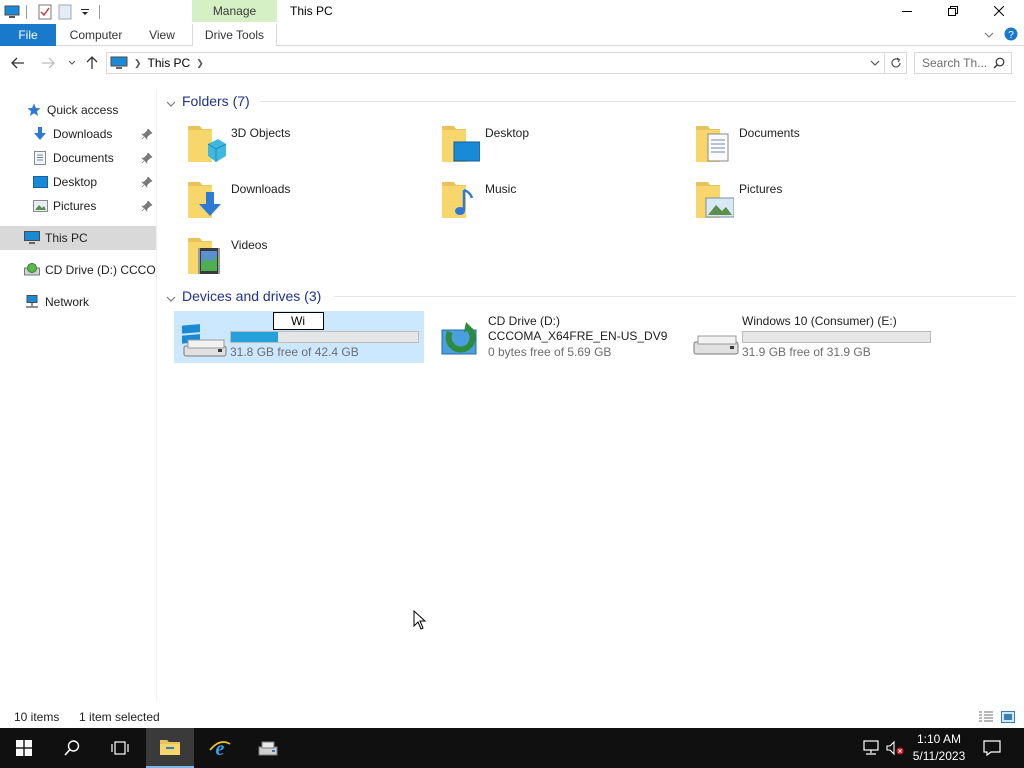 Image resolution: width=1024 pixels, height=768 pixels. I want to click on item-count: 10 items, so click(37, 717).